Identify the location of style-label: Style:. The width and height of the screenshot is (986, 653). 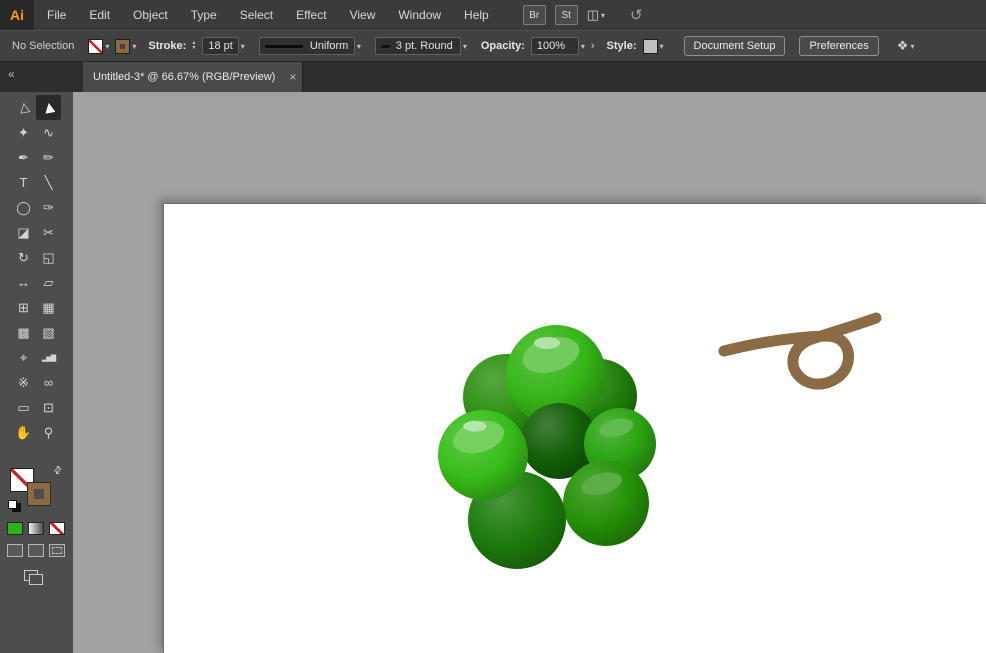
(621, 46).